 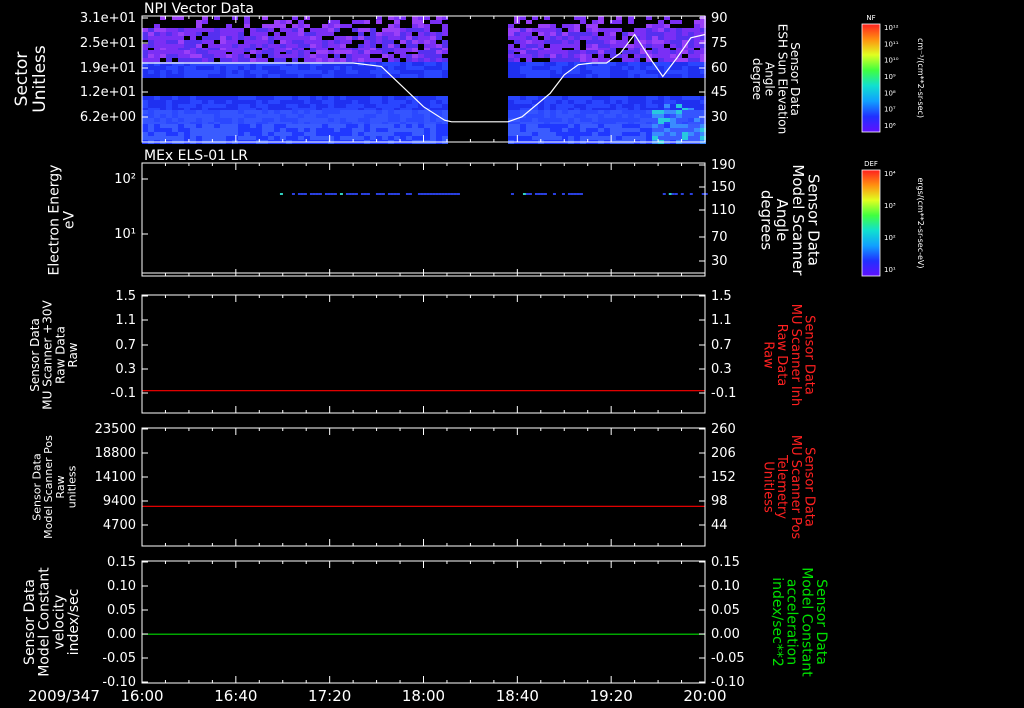 What do you see at coordinates (725, 610) in the screenshot?
I see `right-tick-label: 0.05` at bounding box center [725, 610].